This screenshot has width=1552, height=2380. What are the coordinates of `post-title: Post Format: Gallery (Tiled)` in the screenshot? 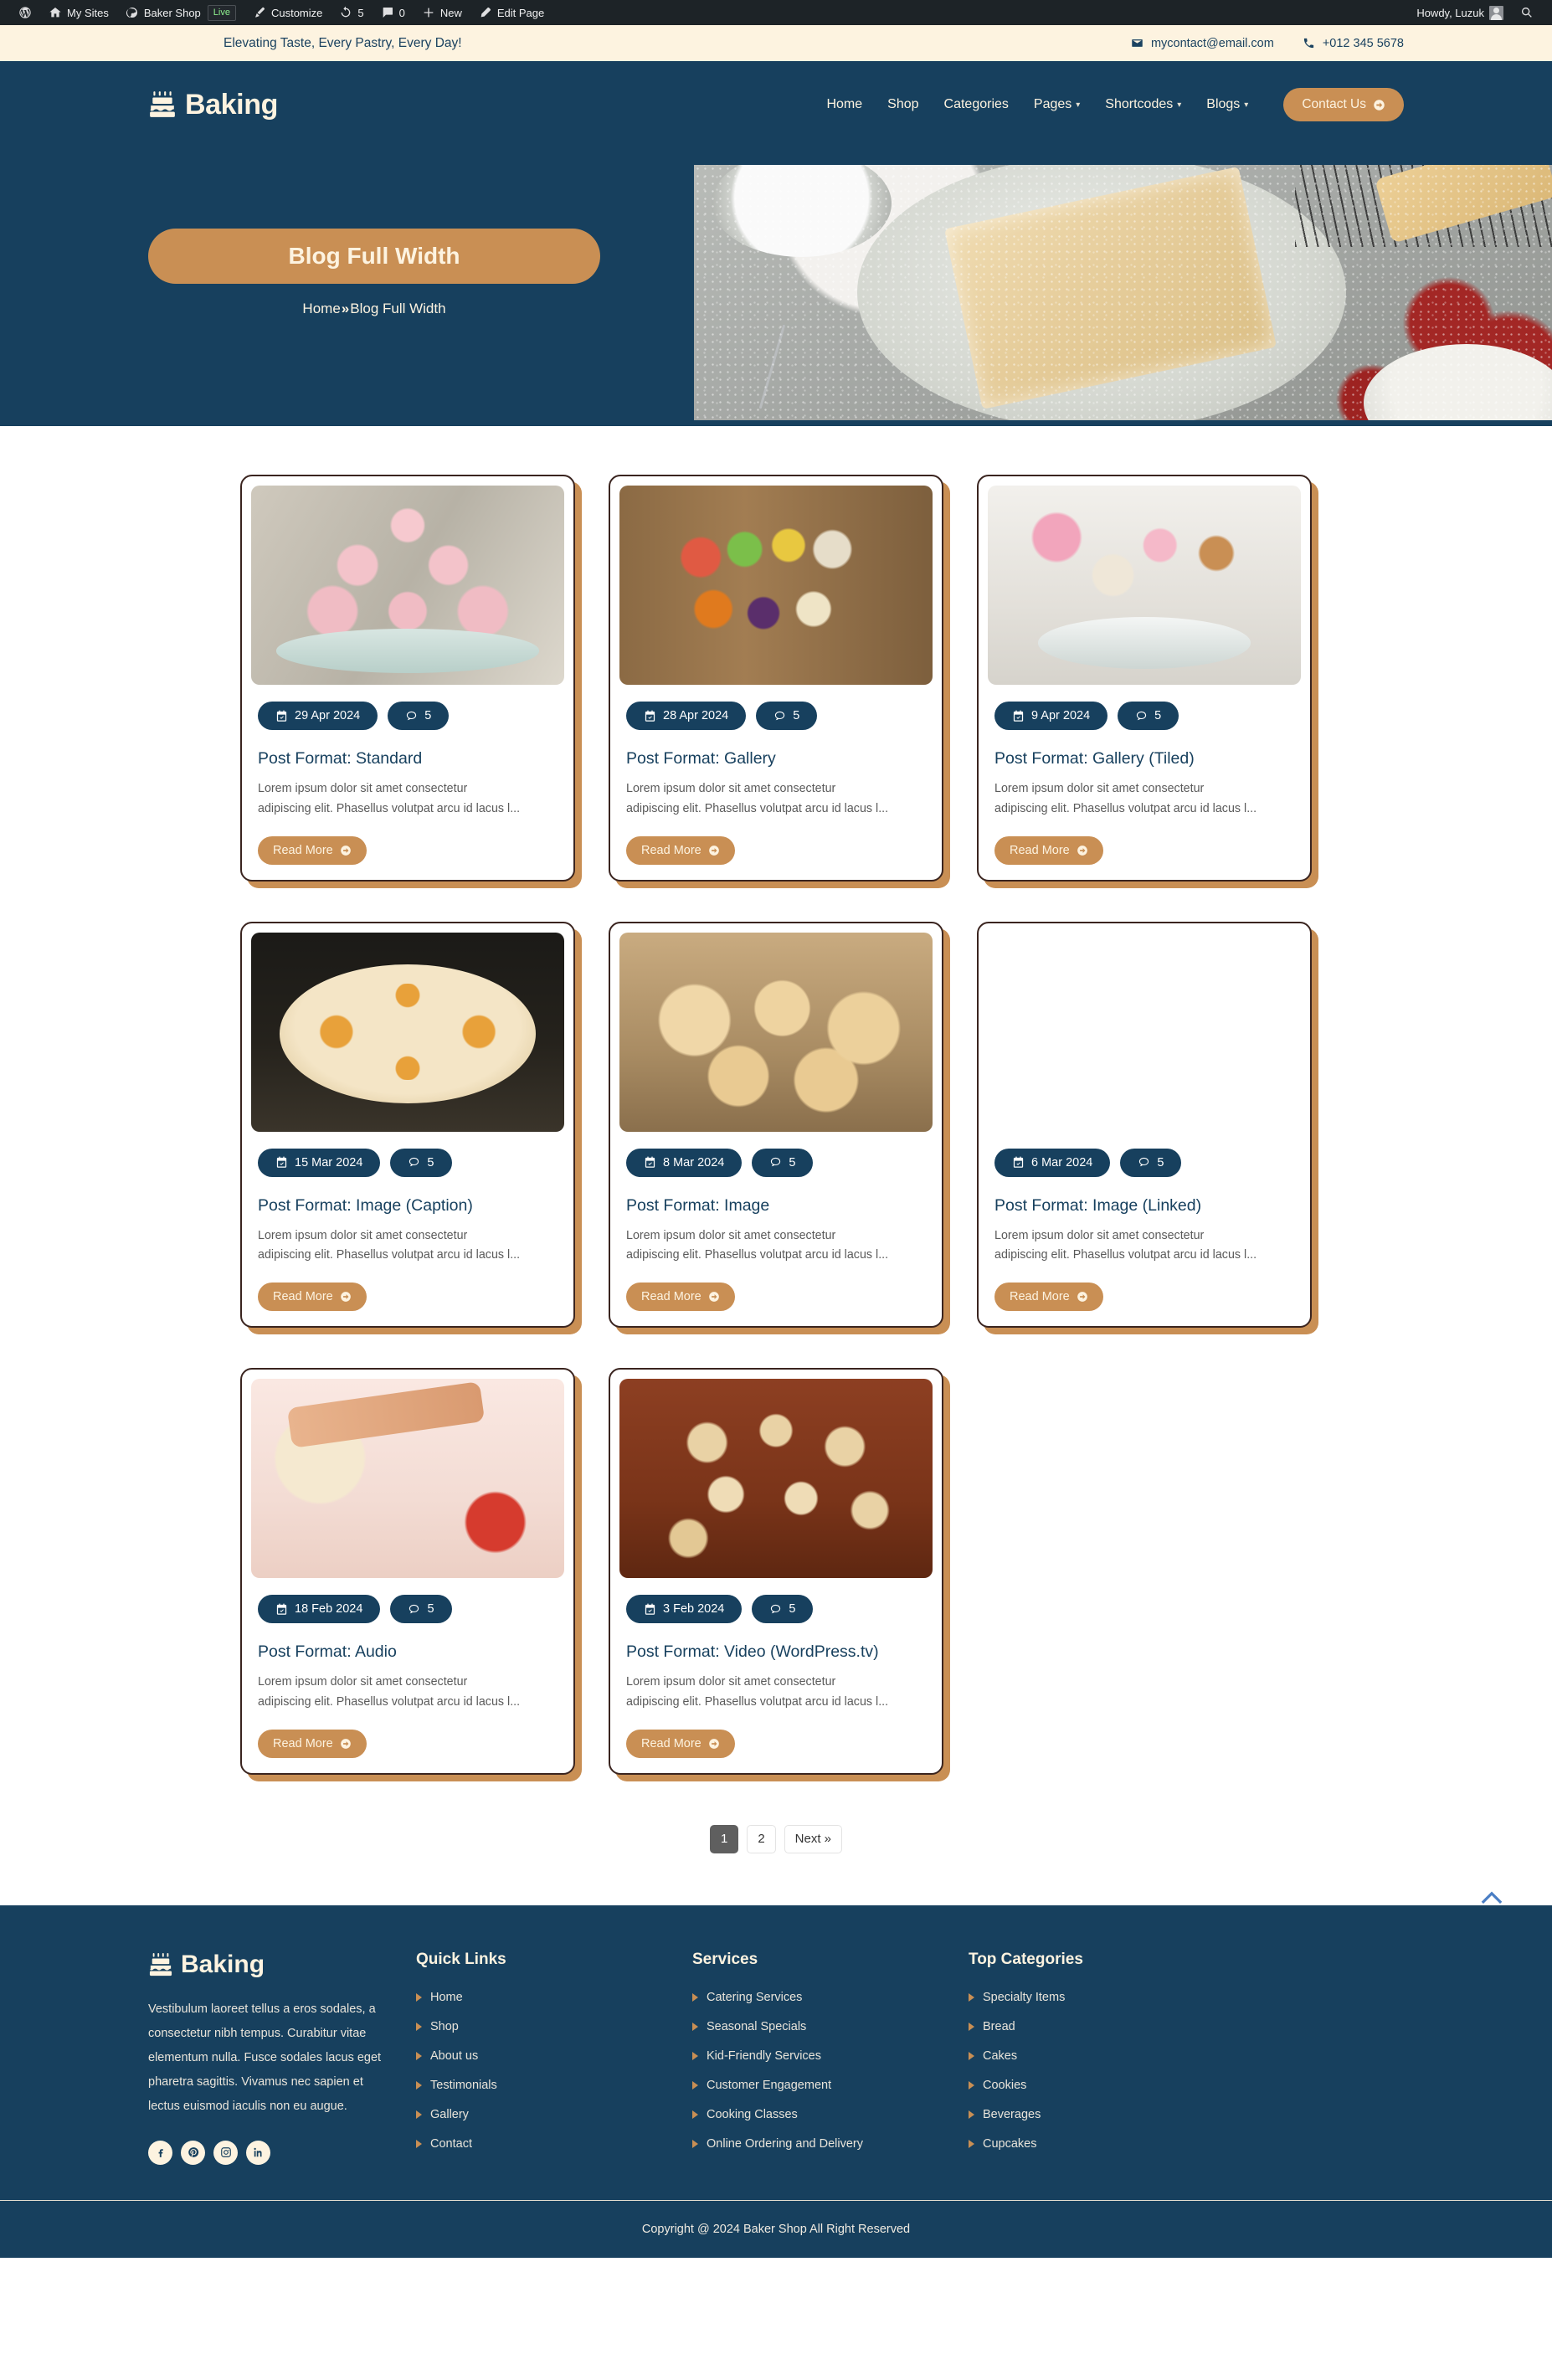 It's located at (1144, 758).